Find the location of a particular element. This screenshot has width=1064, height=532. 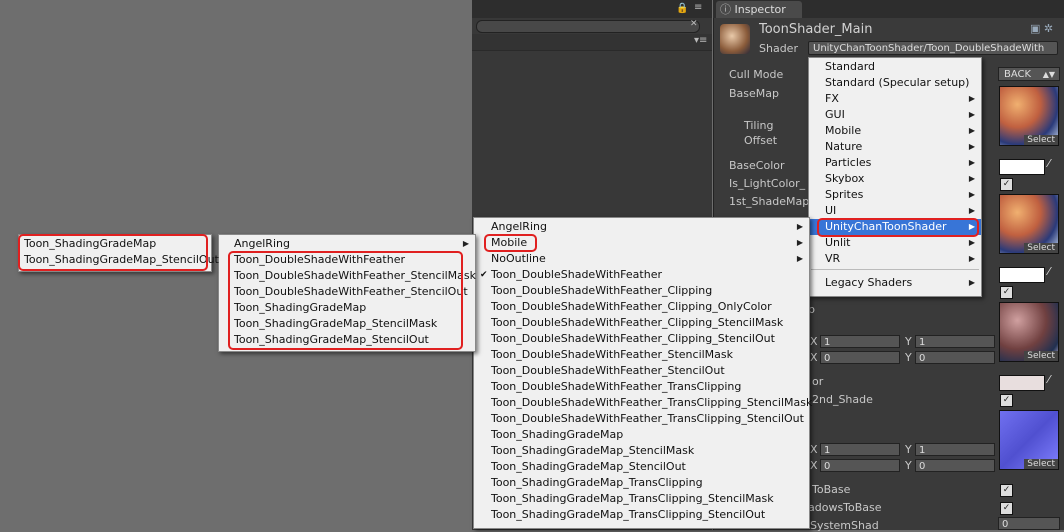

second-shade-color-swatch is located at coordinates (1022, 383).